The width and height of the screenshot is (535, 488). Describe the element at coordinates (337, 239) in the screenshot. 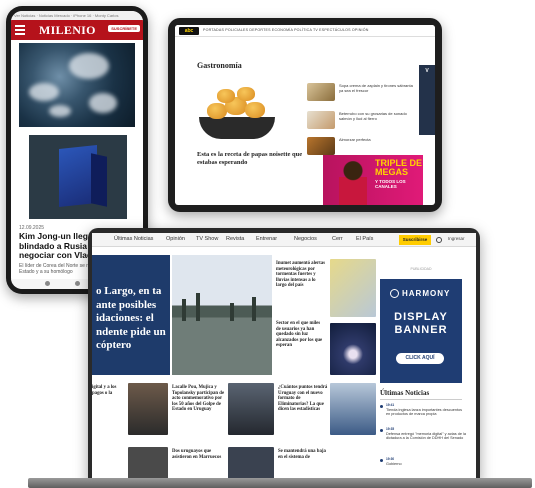

I see `nav-item-cerr: Cerr` at that location.